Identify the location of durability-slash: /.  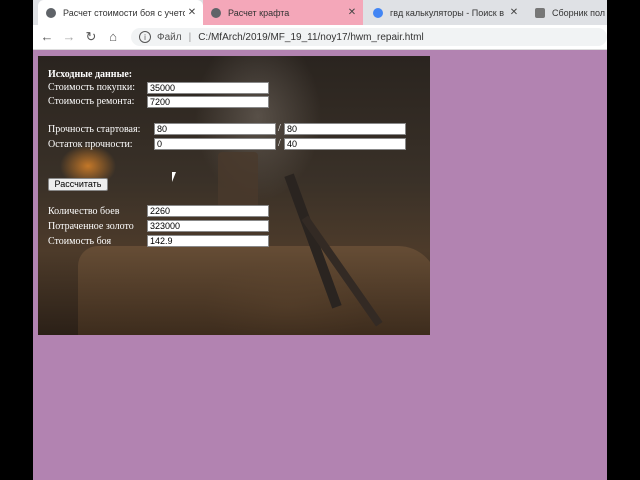
(279, 128).